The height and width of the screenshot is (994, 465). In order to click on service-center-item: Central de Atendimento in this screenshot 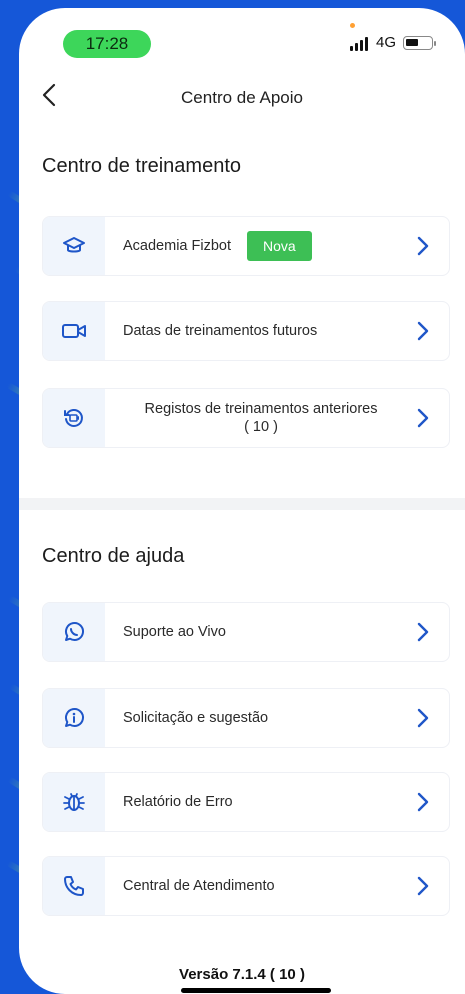, I will do `click(246, 886)`.